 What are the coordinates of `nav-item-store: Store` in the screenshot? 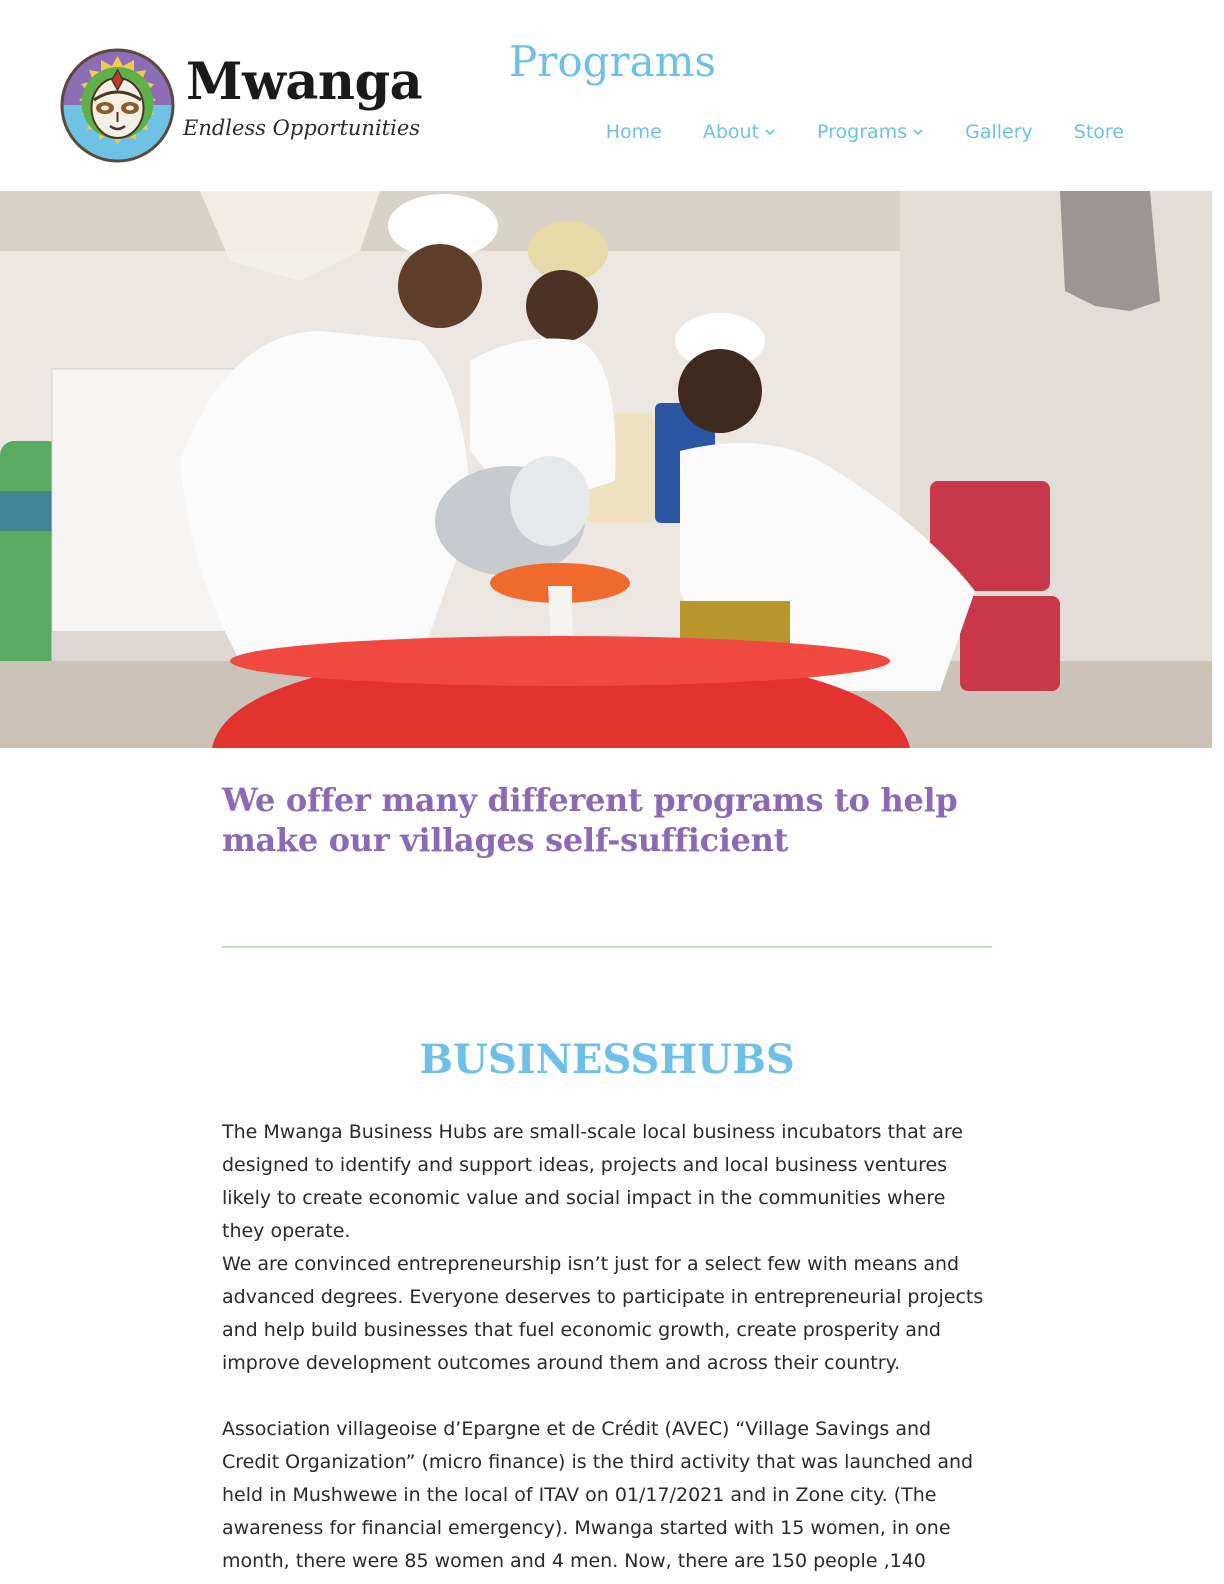 It's located at (1099, 132).